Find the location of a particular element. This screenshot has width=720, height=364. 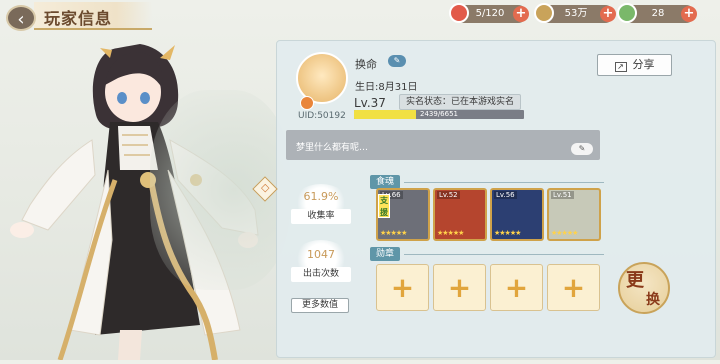

sortie-count-value: 1047 is located at coordinates (321, 254).